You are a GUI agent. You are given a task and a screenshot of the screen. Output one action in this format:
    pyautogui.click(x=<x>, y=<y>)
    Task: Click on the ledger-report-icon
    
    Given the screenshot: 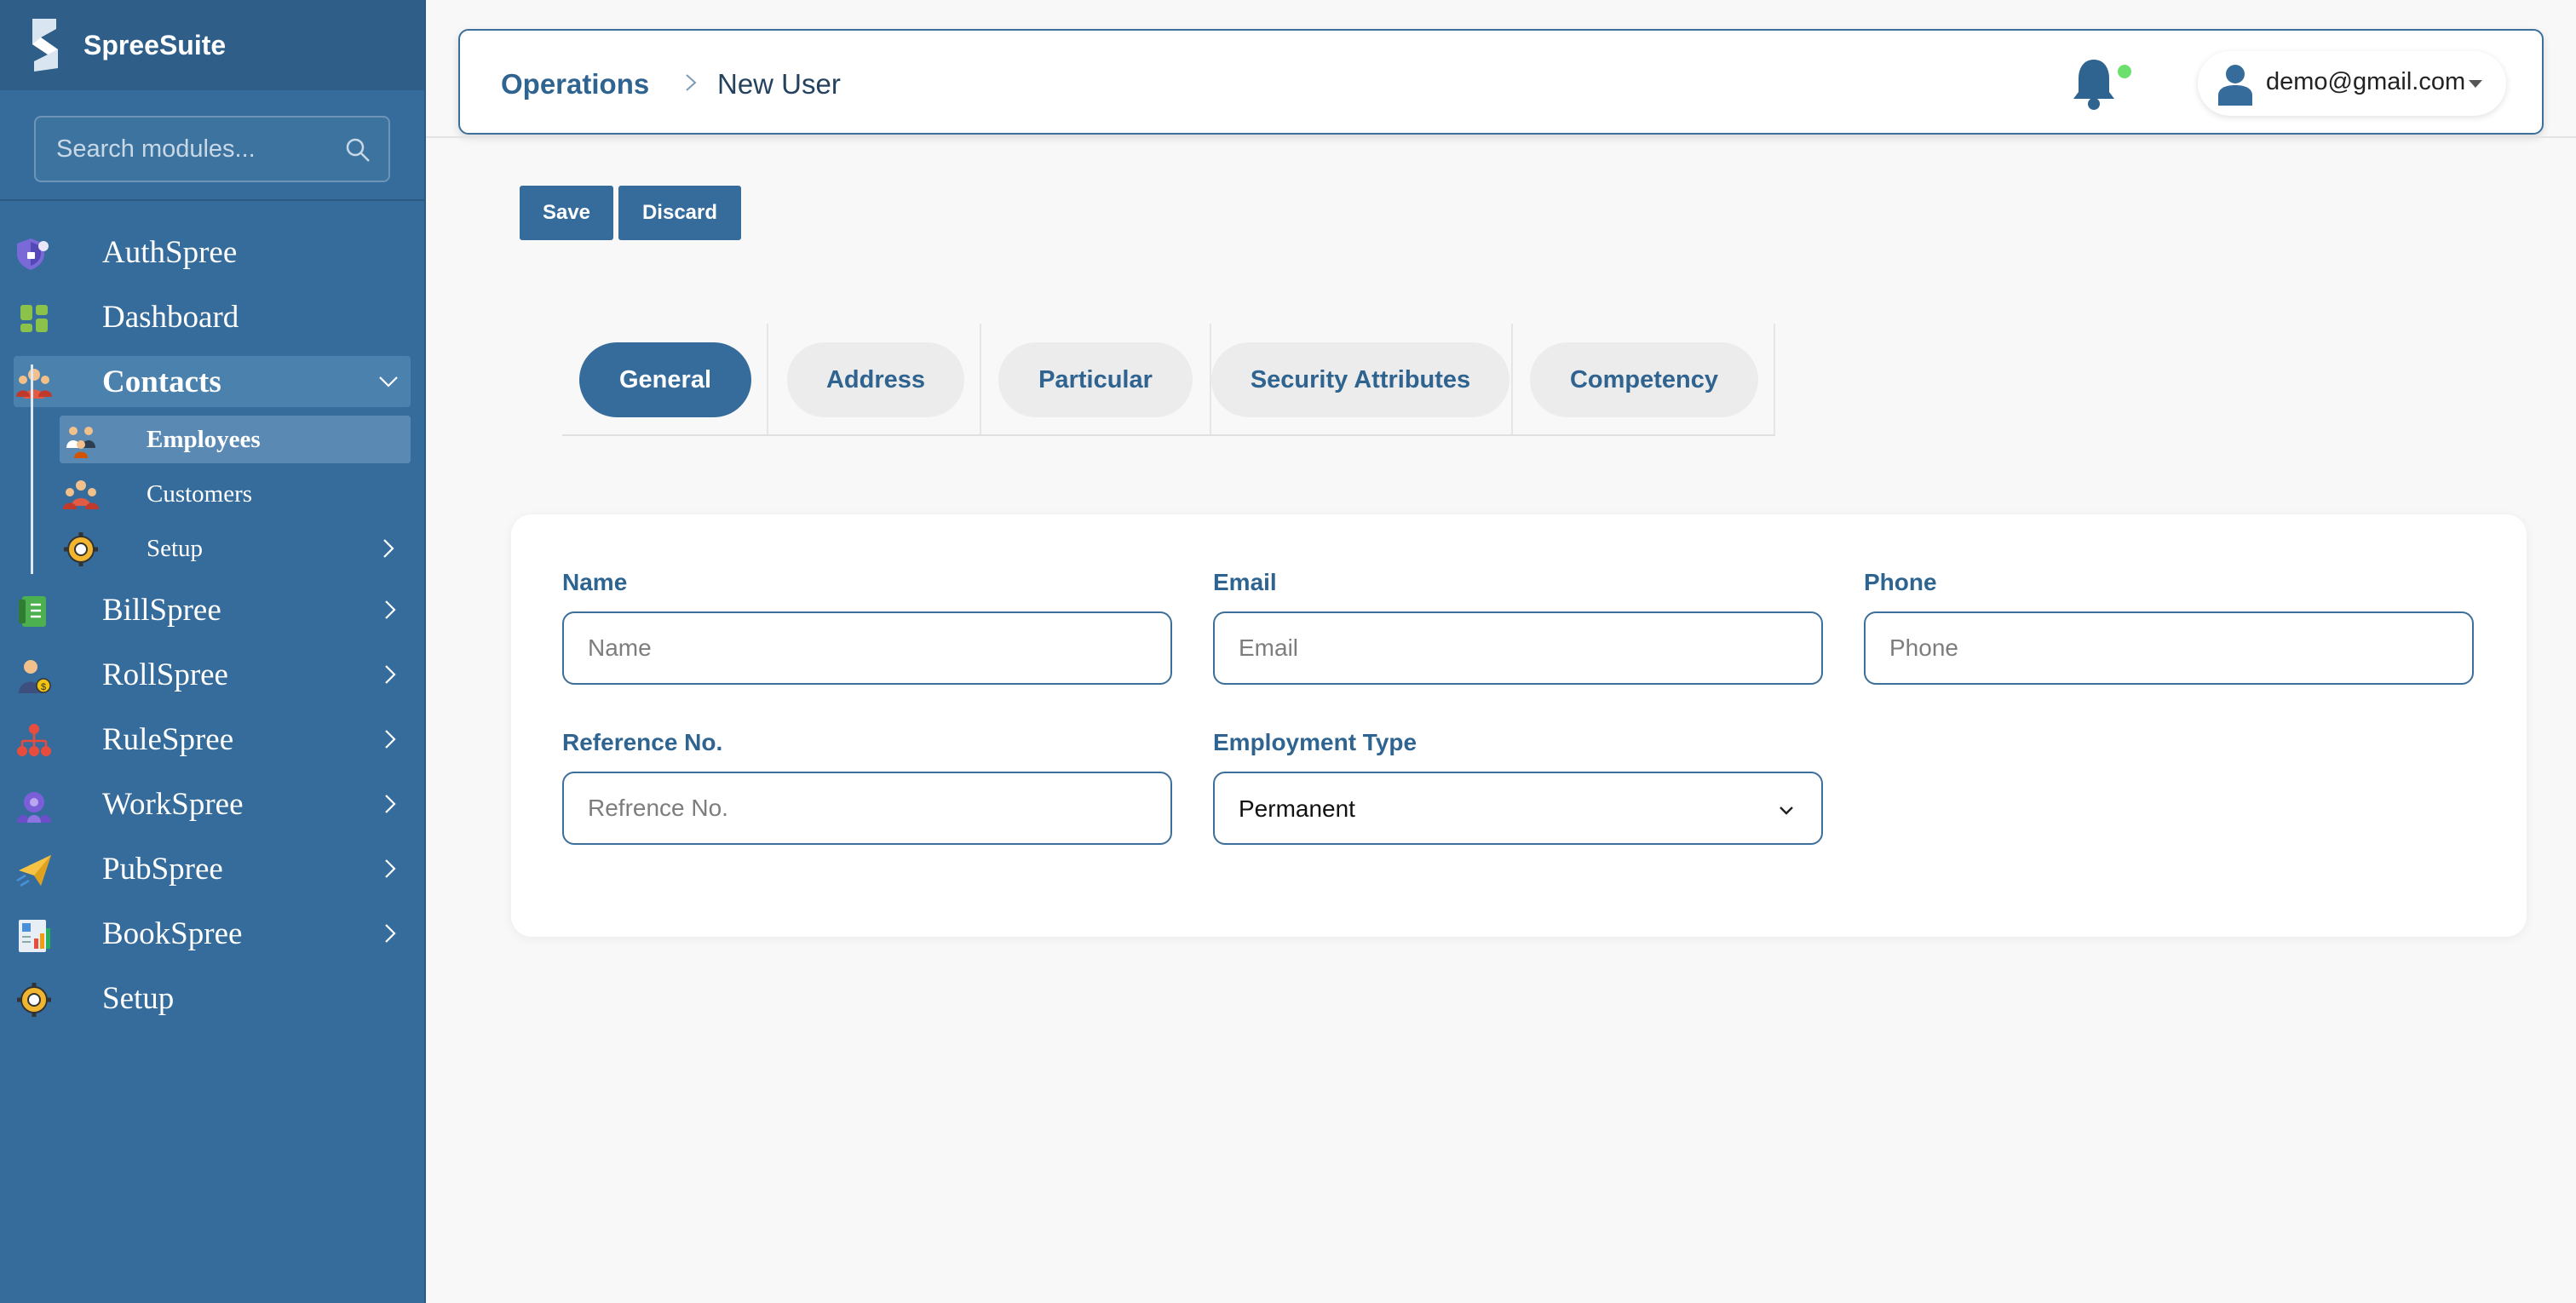 What is the action you would take?
    pyautogui.click(x=35, y=936)
    